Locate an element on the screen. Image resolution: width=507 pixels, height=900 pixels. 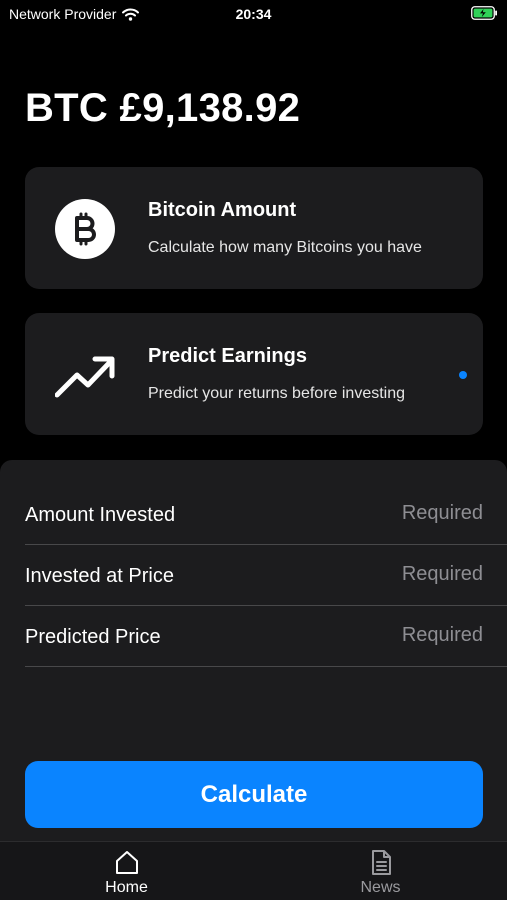
tab-home-label: Home is located at coordinates (126, 887).